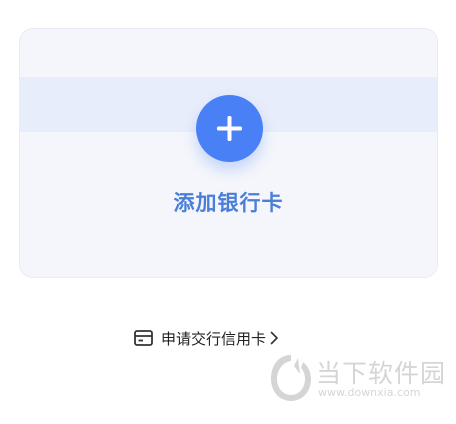  I want to click on apply-credit-card-label: 申请交行信用卡, so click(213, 338).